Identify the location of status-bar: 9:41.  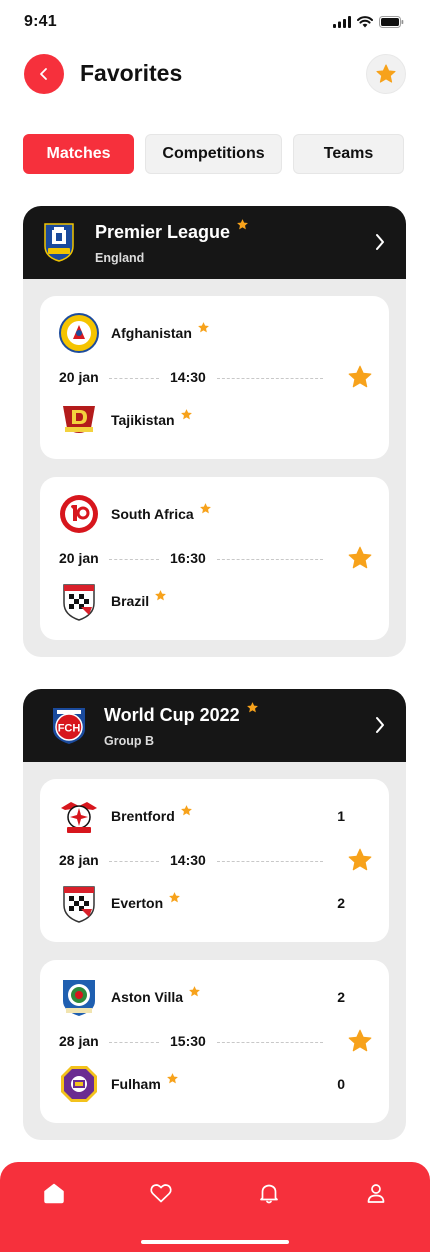
(215, 22).